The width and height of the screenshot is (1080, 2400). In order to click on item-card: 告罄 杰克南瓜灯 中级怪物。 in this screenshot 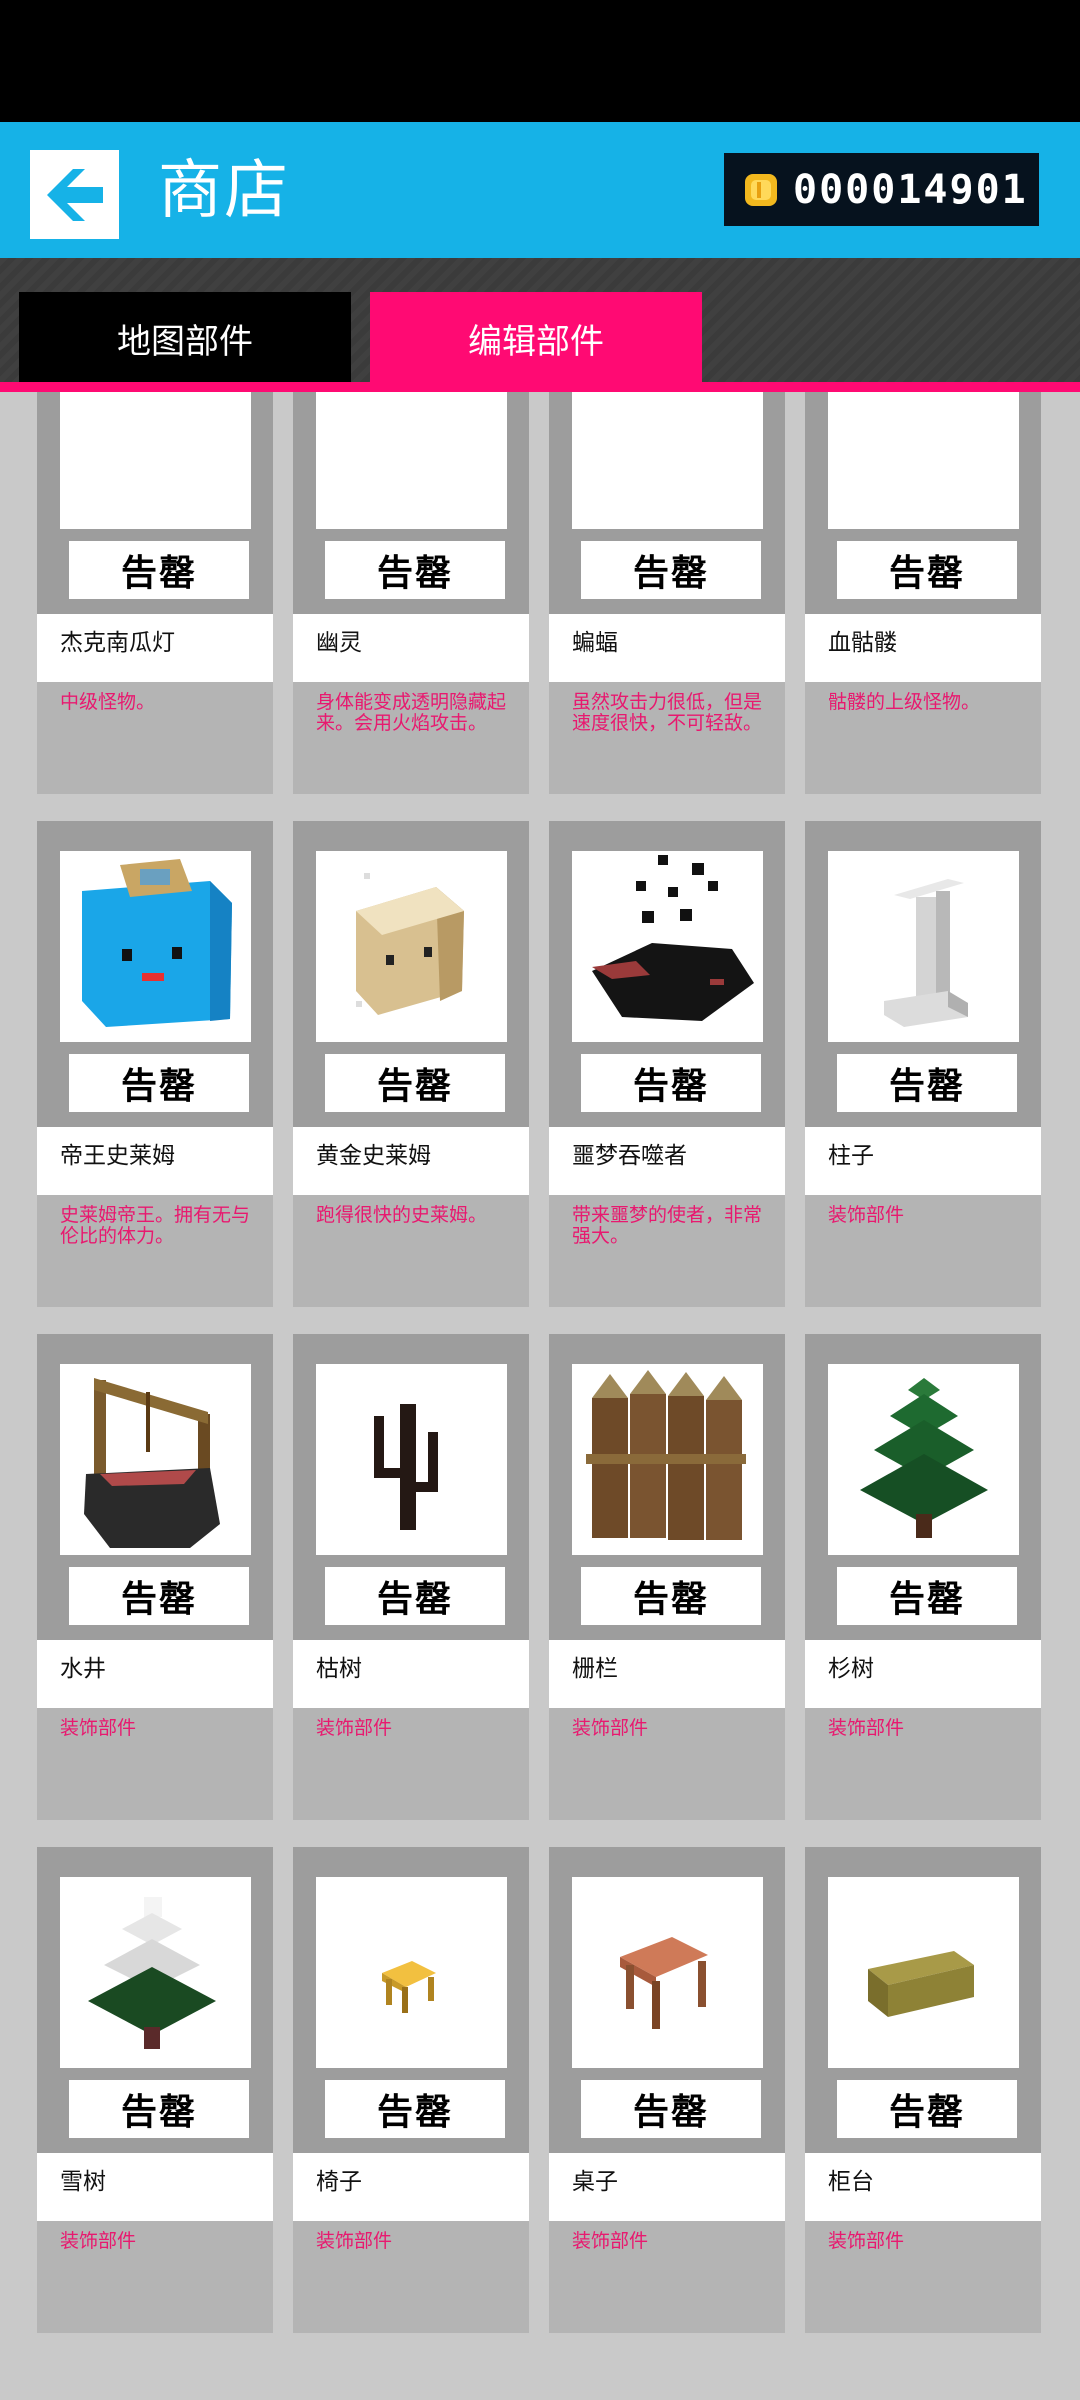, I will do `click(155, 593)`.